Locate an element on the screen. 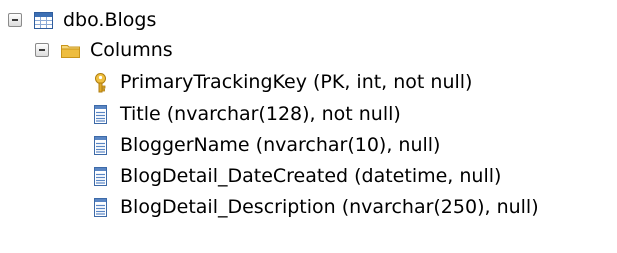  tree-node-column: BlogDetail_DateCreated (datetime, null) is located at coordinates (295, 176).